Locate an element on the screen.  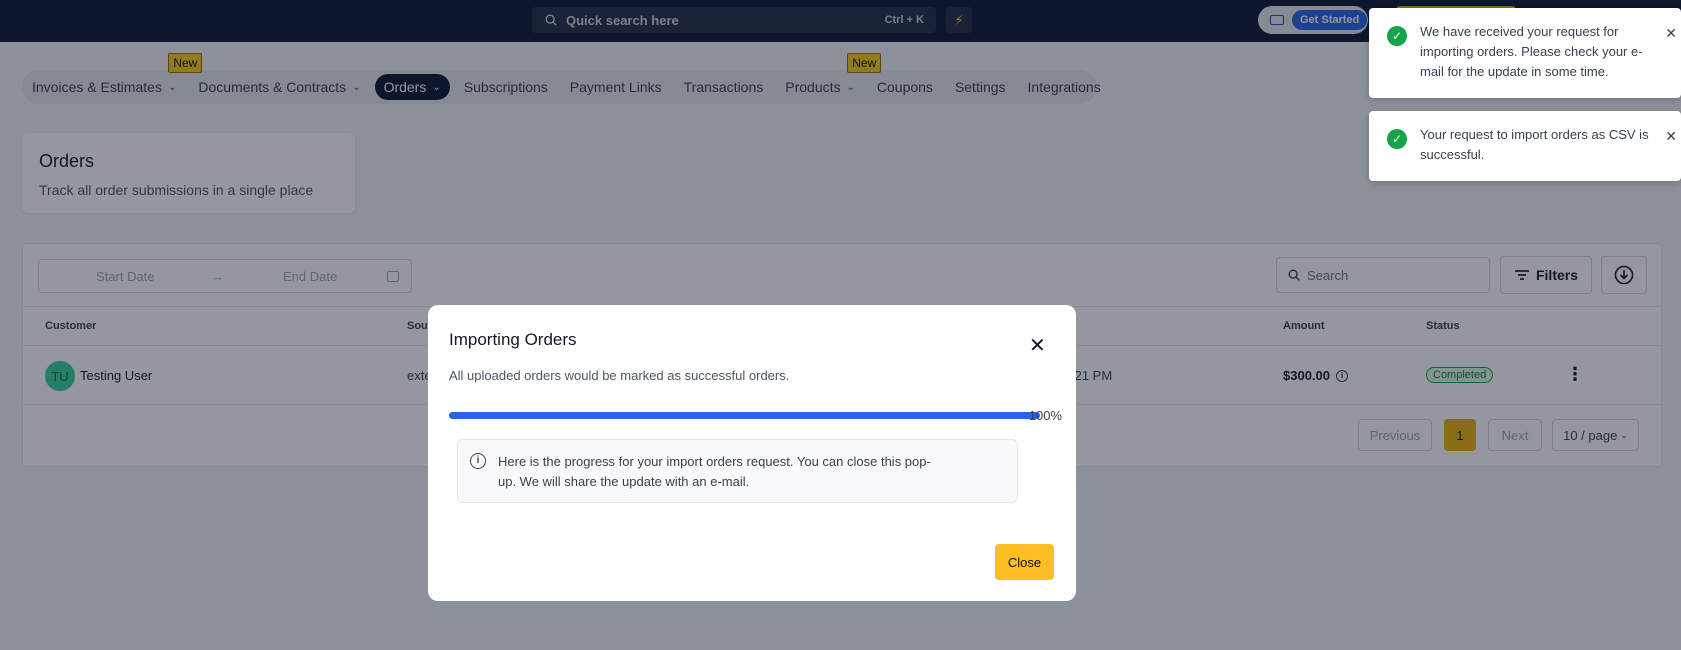
progress-bar is located at coordinates (744, 415).